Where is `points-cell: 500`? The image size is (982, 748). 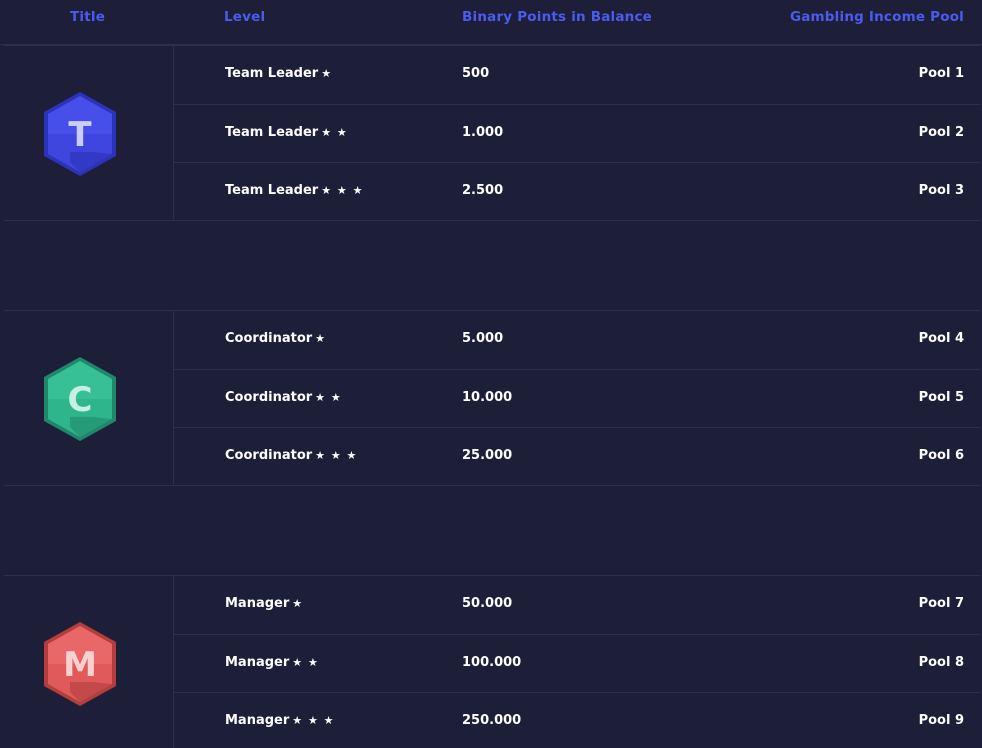 points-cell: 500 is located at coordinates (476, 73).